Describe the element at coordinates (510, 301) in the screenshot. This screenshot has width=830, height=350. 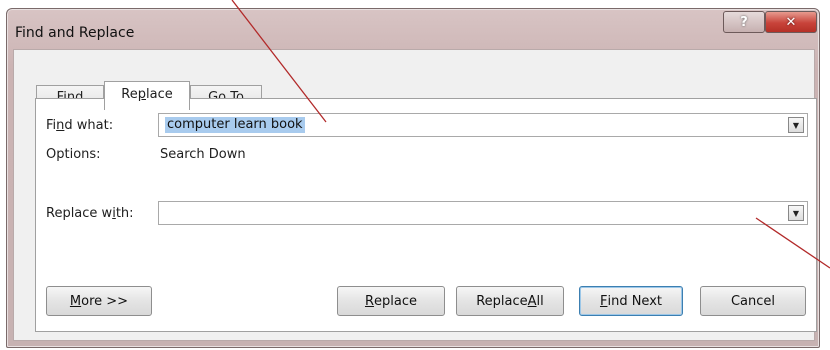
I see `replace-all-button: Replace All` at that location.